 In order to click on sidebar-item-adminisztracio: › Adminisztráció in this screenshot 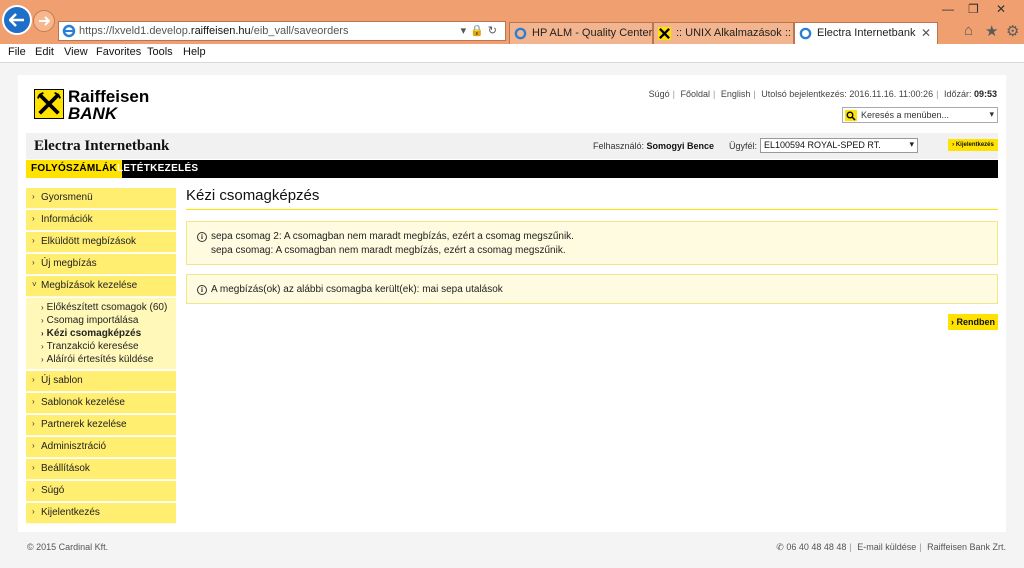, I will do `click(101, 447)`.